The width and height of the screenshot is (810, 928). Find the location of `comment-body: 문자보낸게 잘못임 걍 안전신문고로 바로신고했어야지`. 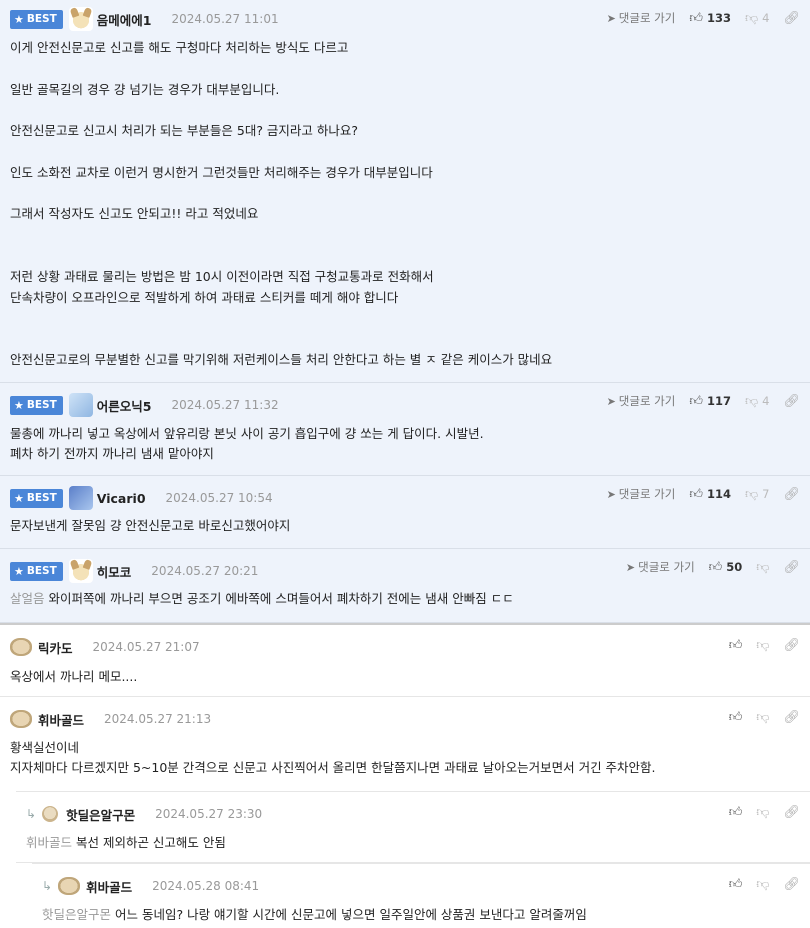

comment-body: 문자보낸게 잘못임 걍 안전신문고로 바로신고했어야지 is located at coordinates (150, 525).